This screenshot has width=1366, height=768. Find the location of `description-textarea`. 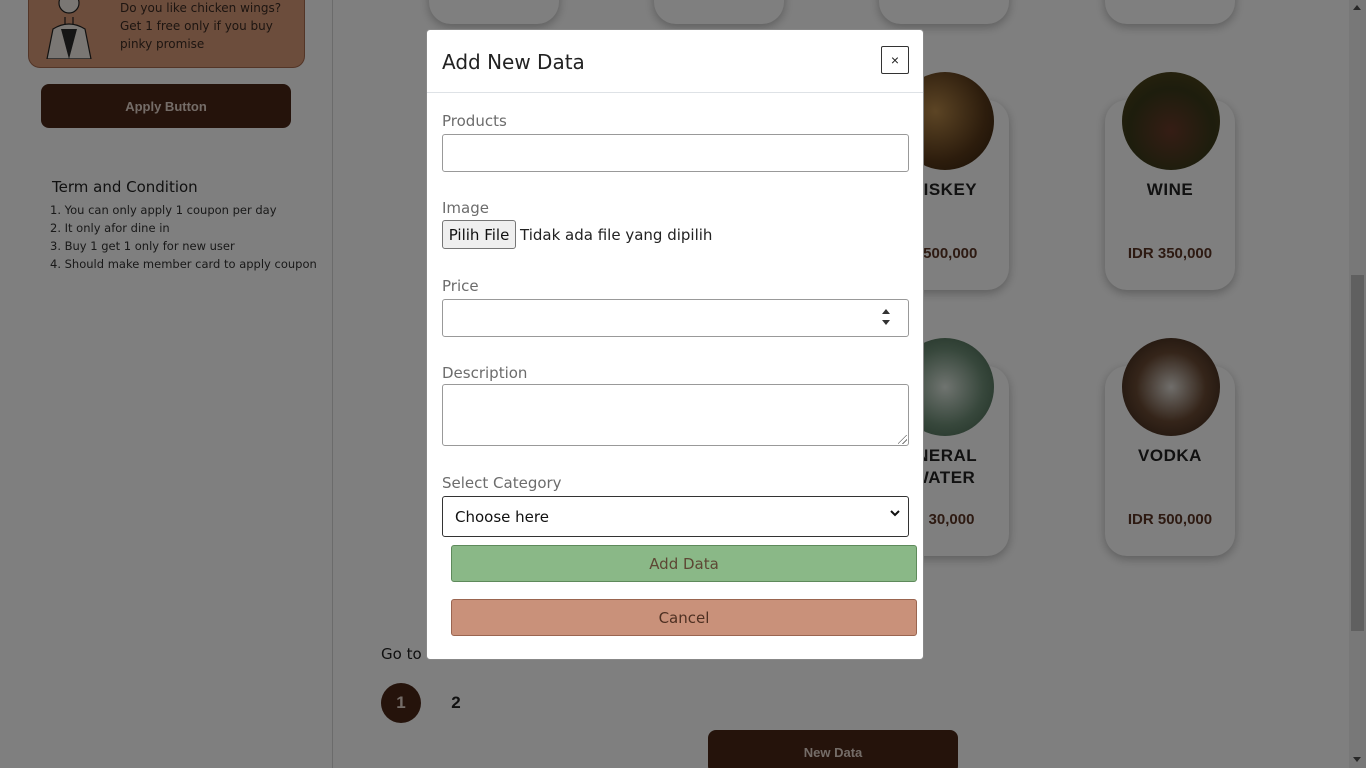

description-textarea is located at coordinates (675, 415).